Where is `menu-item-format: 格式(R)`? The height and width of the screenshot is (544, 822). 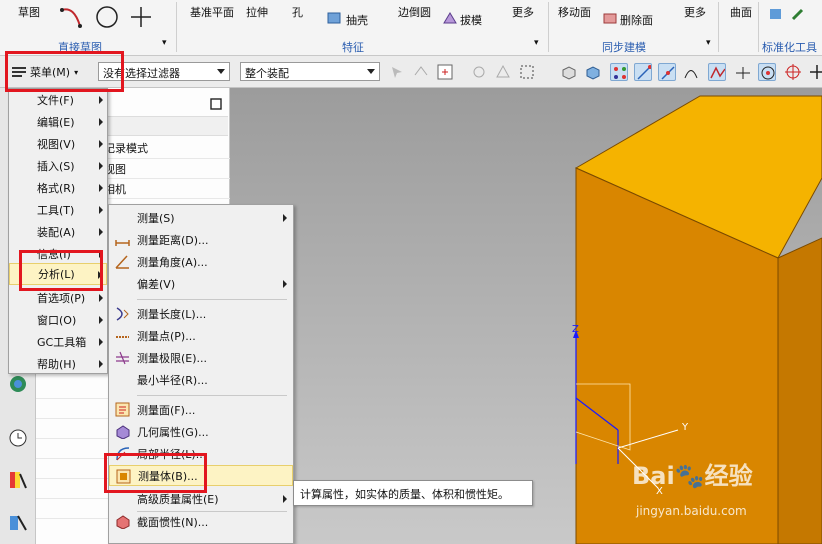
menu-item-format: 格式(R) is located at coordinates (58, 188).